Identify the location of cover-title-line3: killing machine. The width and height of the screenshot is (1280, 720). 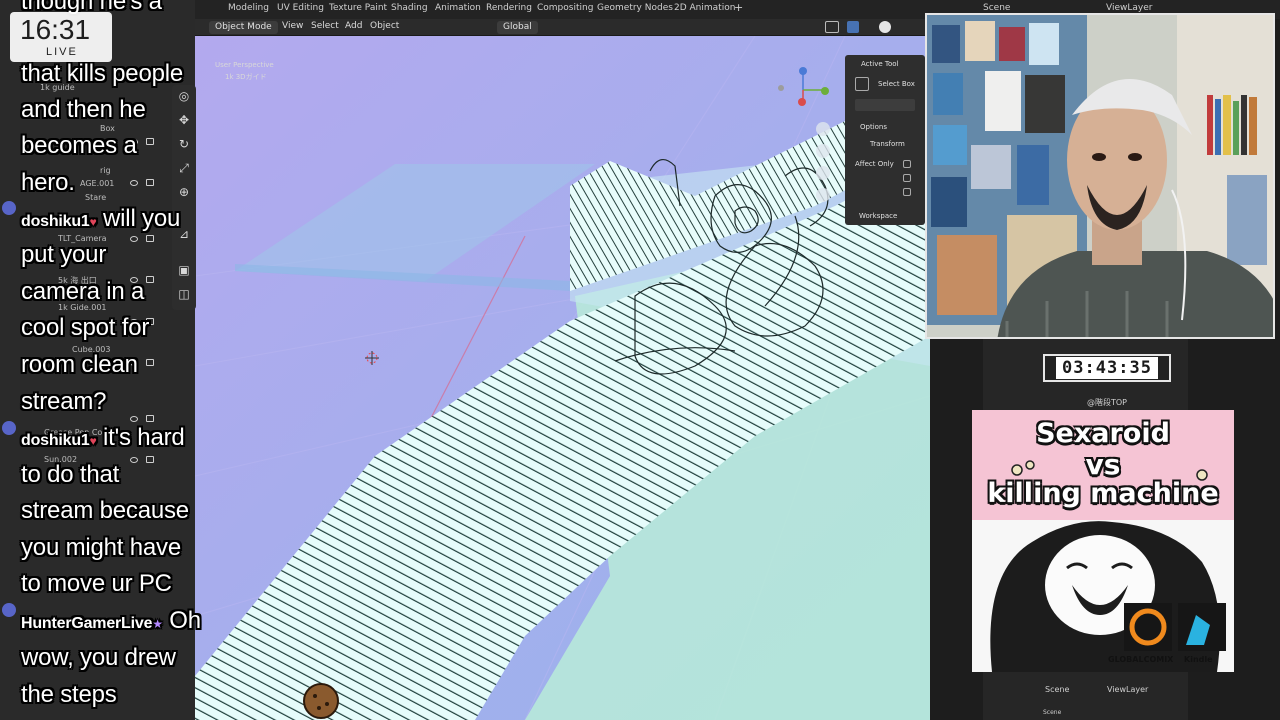
(1103, 493).